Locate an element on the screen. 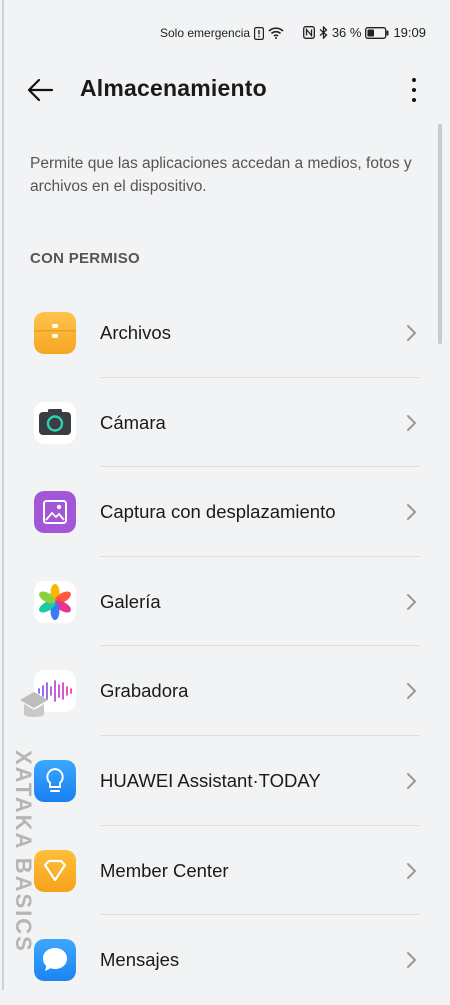  app-bar: Almacenamiento is located at coordinates (225, 90).